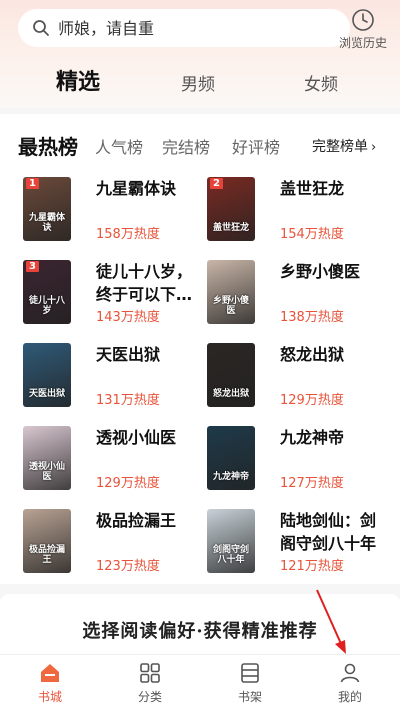  I want to click on channel-tabs: 精选 男频 女频, so click(200, 82).